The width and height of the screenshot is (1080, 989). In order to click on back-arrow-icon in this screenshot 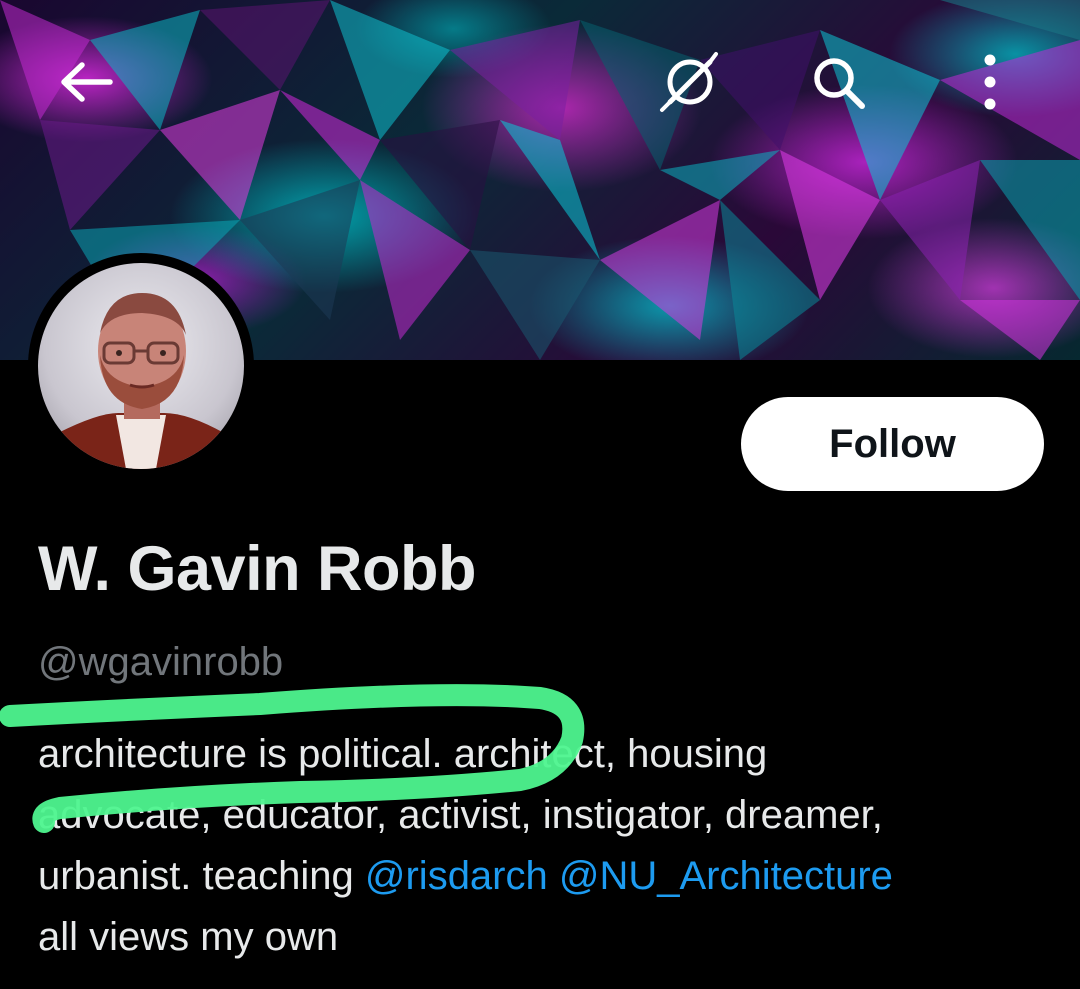, I will do `click(87, 82)`.